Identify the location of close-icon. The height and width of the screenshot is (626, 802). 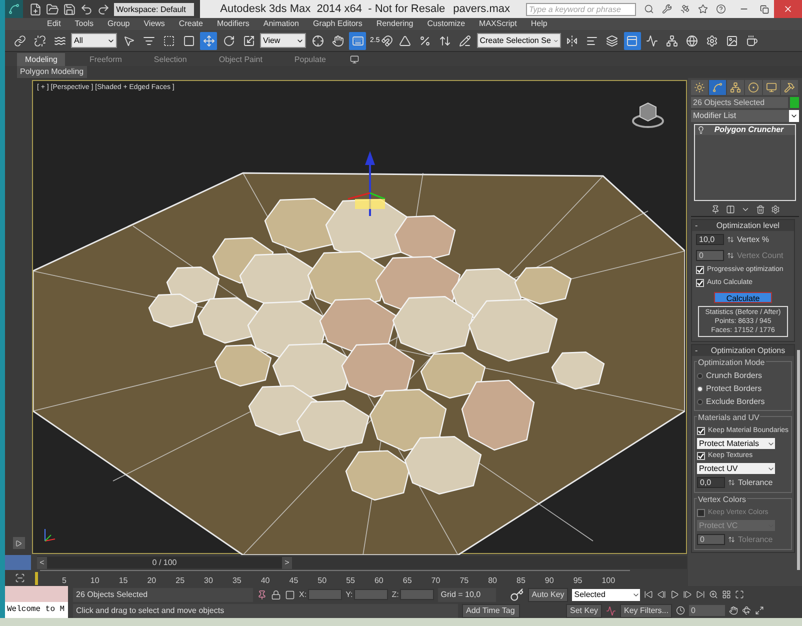
(788, 9).